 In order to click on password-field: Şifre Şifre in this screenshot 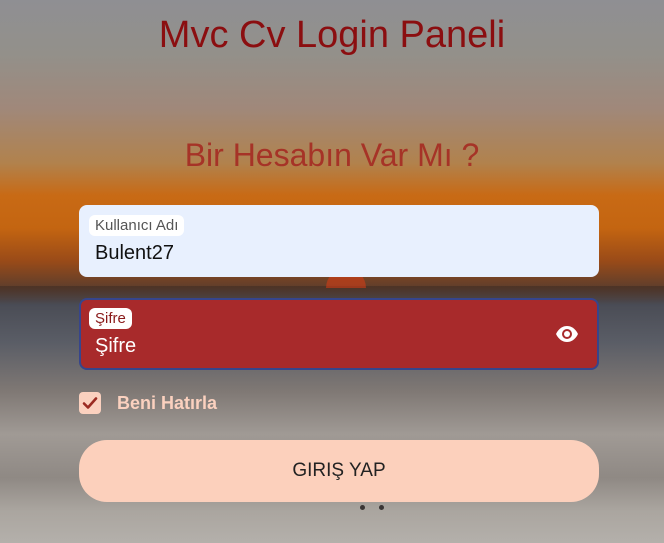, I will do `click(339, 334)`.